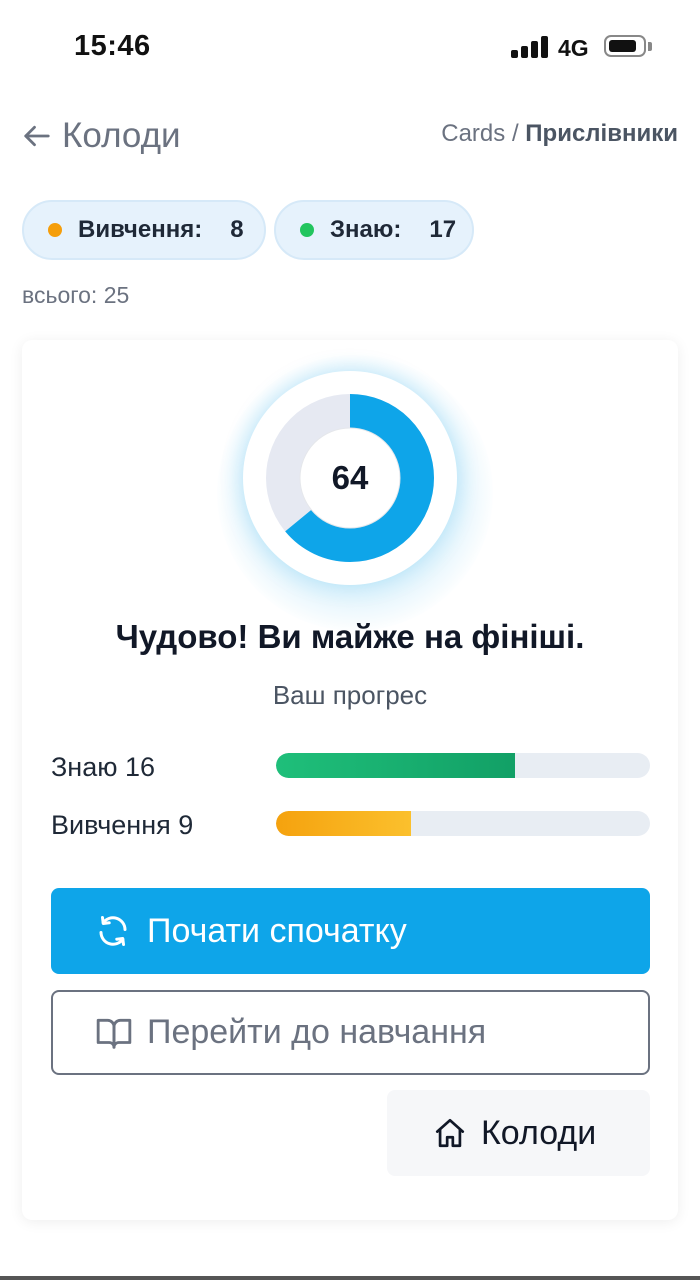 Image resolution: width=700 pixels, height=1280 pixels. What do you see at coordinates (573, 48) in the screenshot?
I see `network-type: 4G` at bounding box center [573, 48].